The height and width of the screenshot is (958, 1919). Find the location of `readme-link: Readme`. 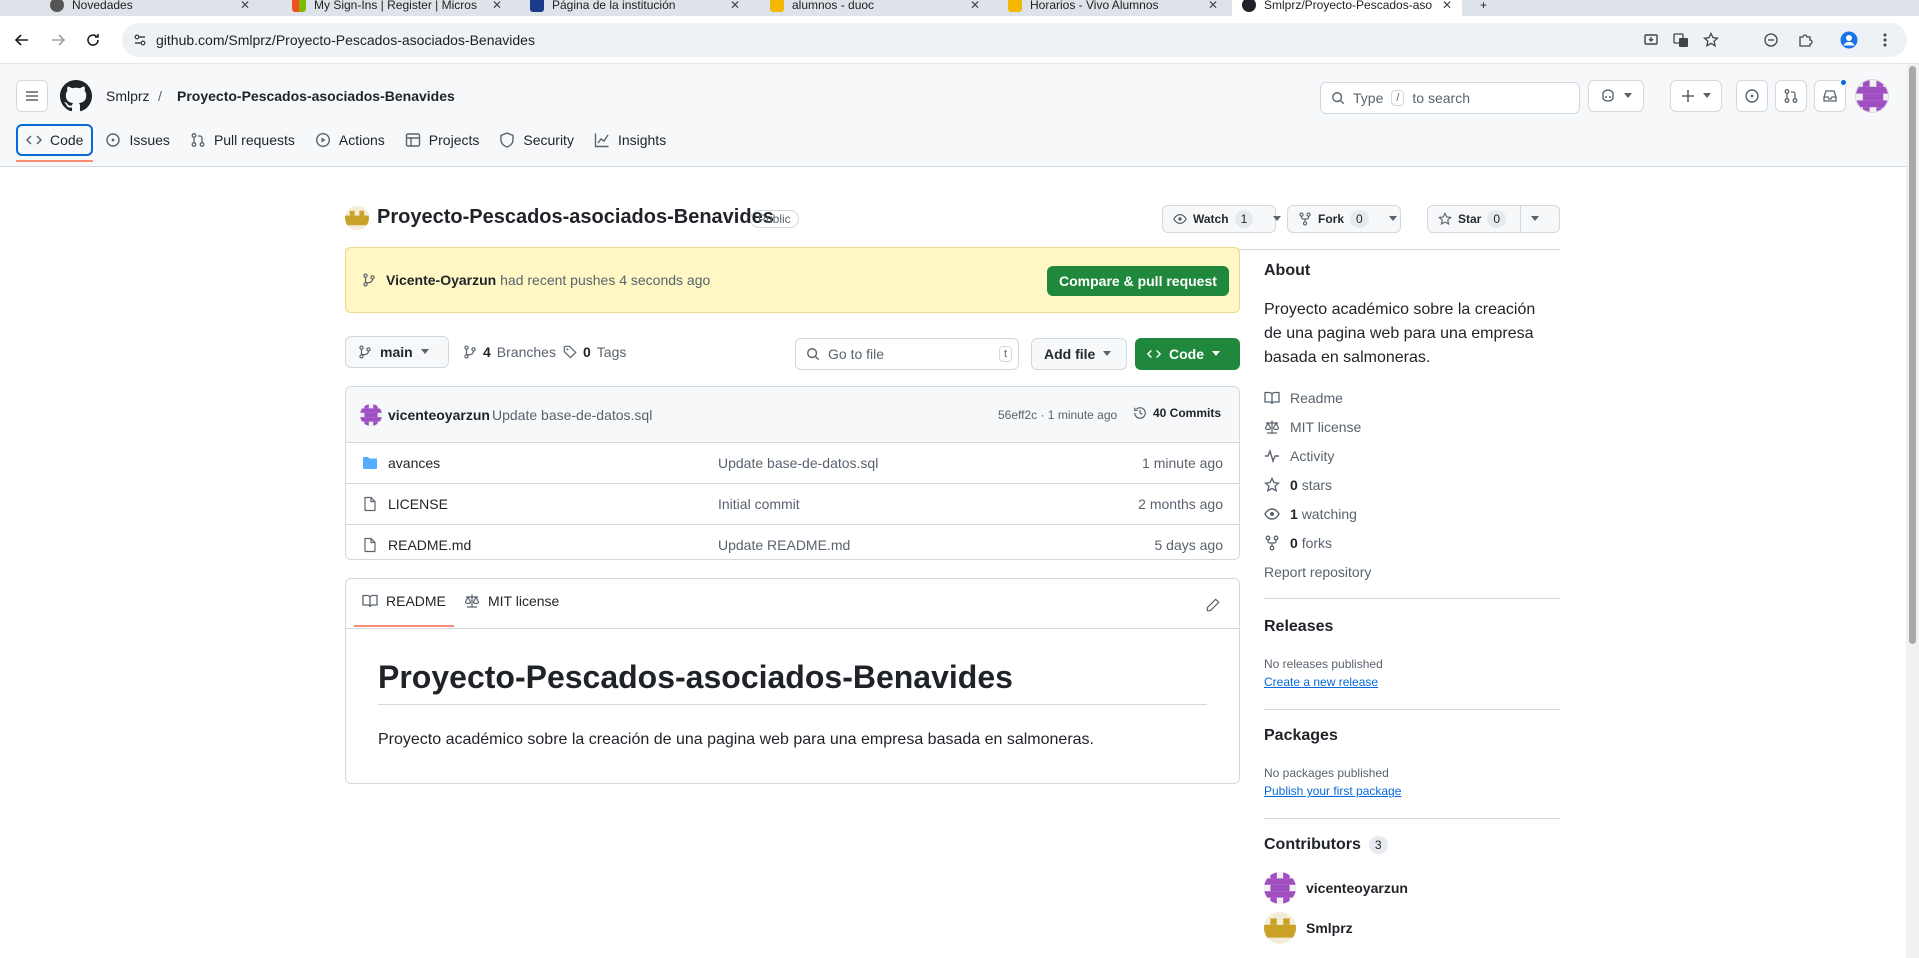

readme-link: Readme is located at coordinates (1303, 398).